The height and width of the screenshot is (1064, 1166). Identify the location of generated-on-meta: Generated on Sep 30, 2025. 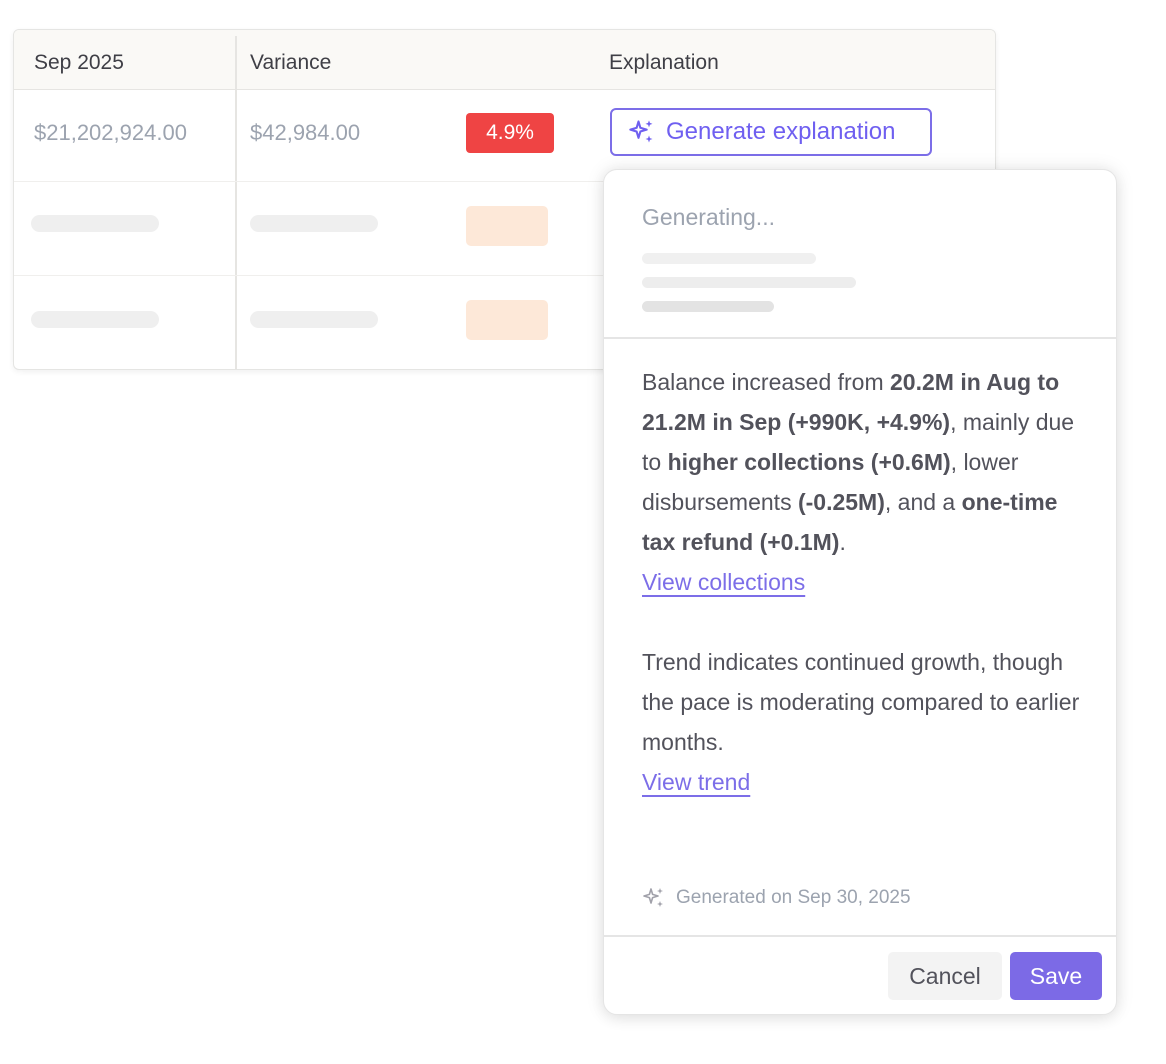
(776, 898).